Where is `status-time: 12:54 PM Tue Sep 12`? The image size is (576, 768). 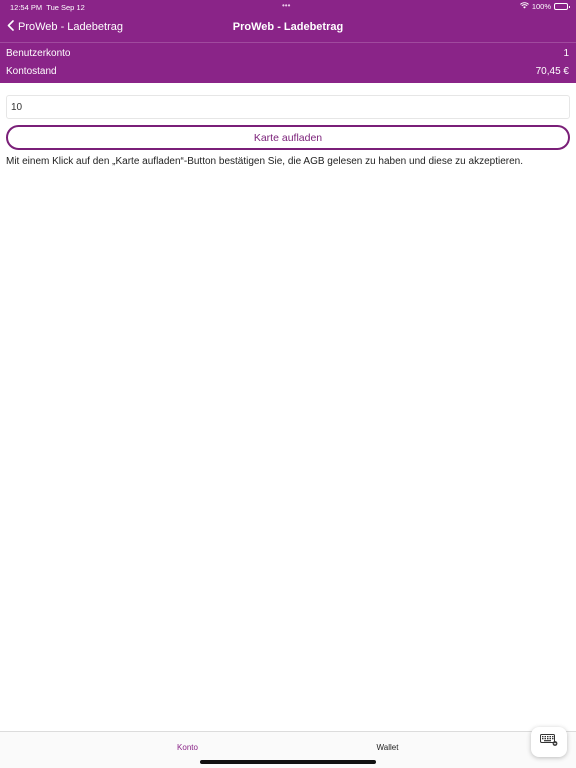 status-time: 12:54 PM Tue Sep 12 is located at coordinates (47, 7).